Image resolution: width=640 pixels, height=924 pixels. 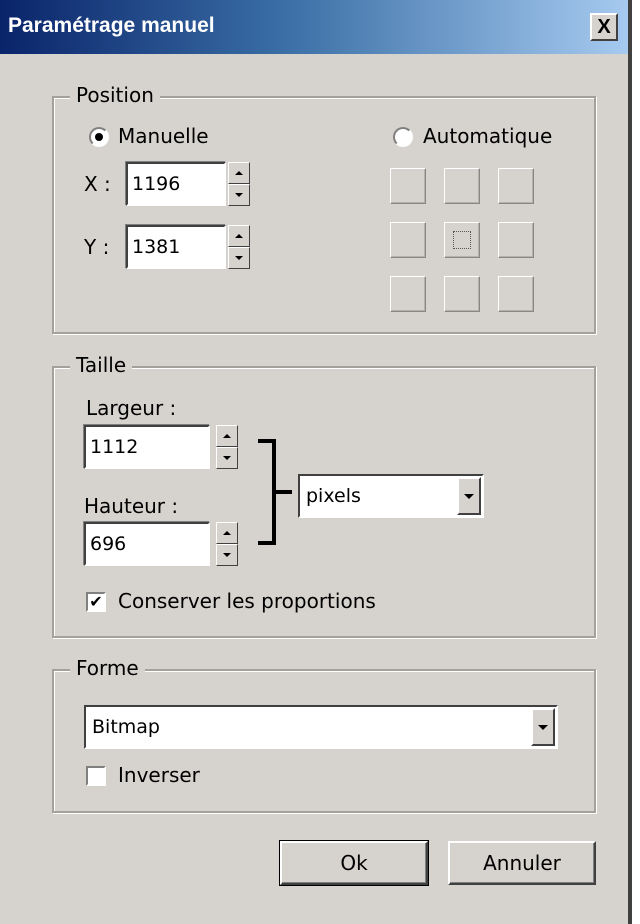 What do you see at coordinates (488, 136) in the screenshot?
I see `automatic-label: Automatique` at bounding box center [488, 136].